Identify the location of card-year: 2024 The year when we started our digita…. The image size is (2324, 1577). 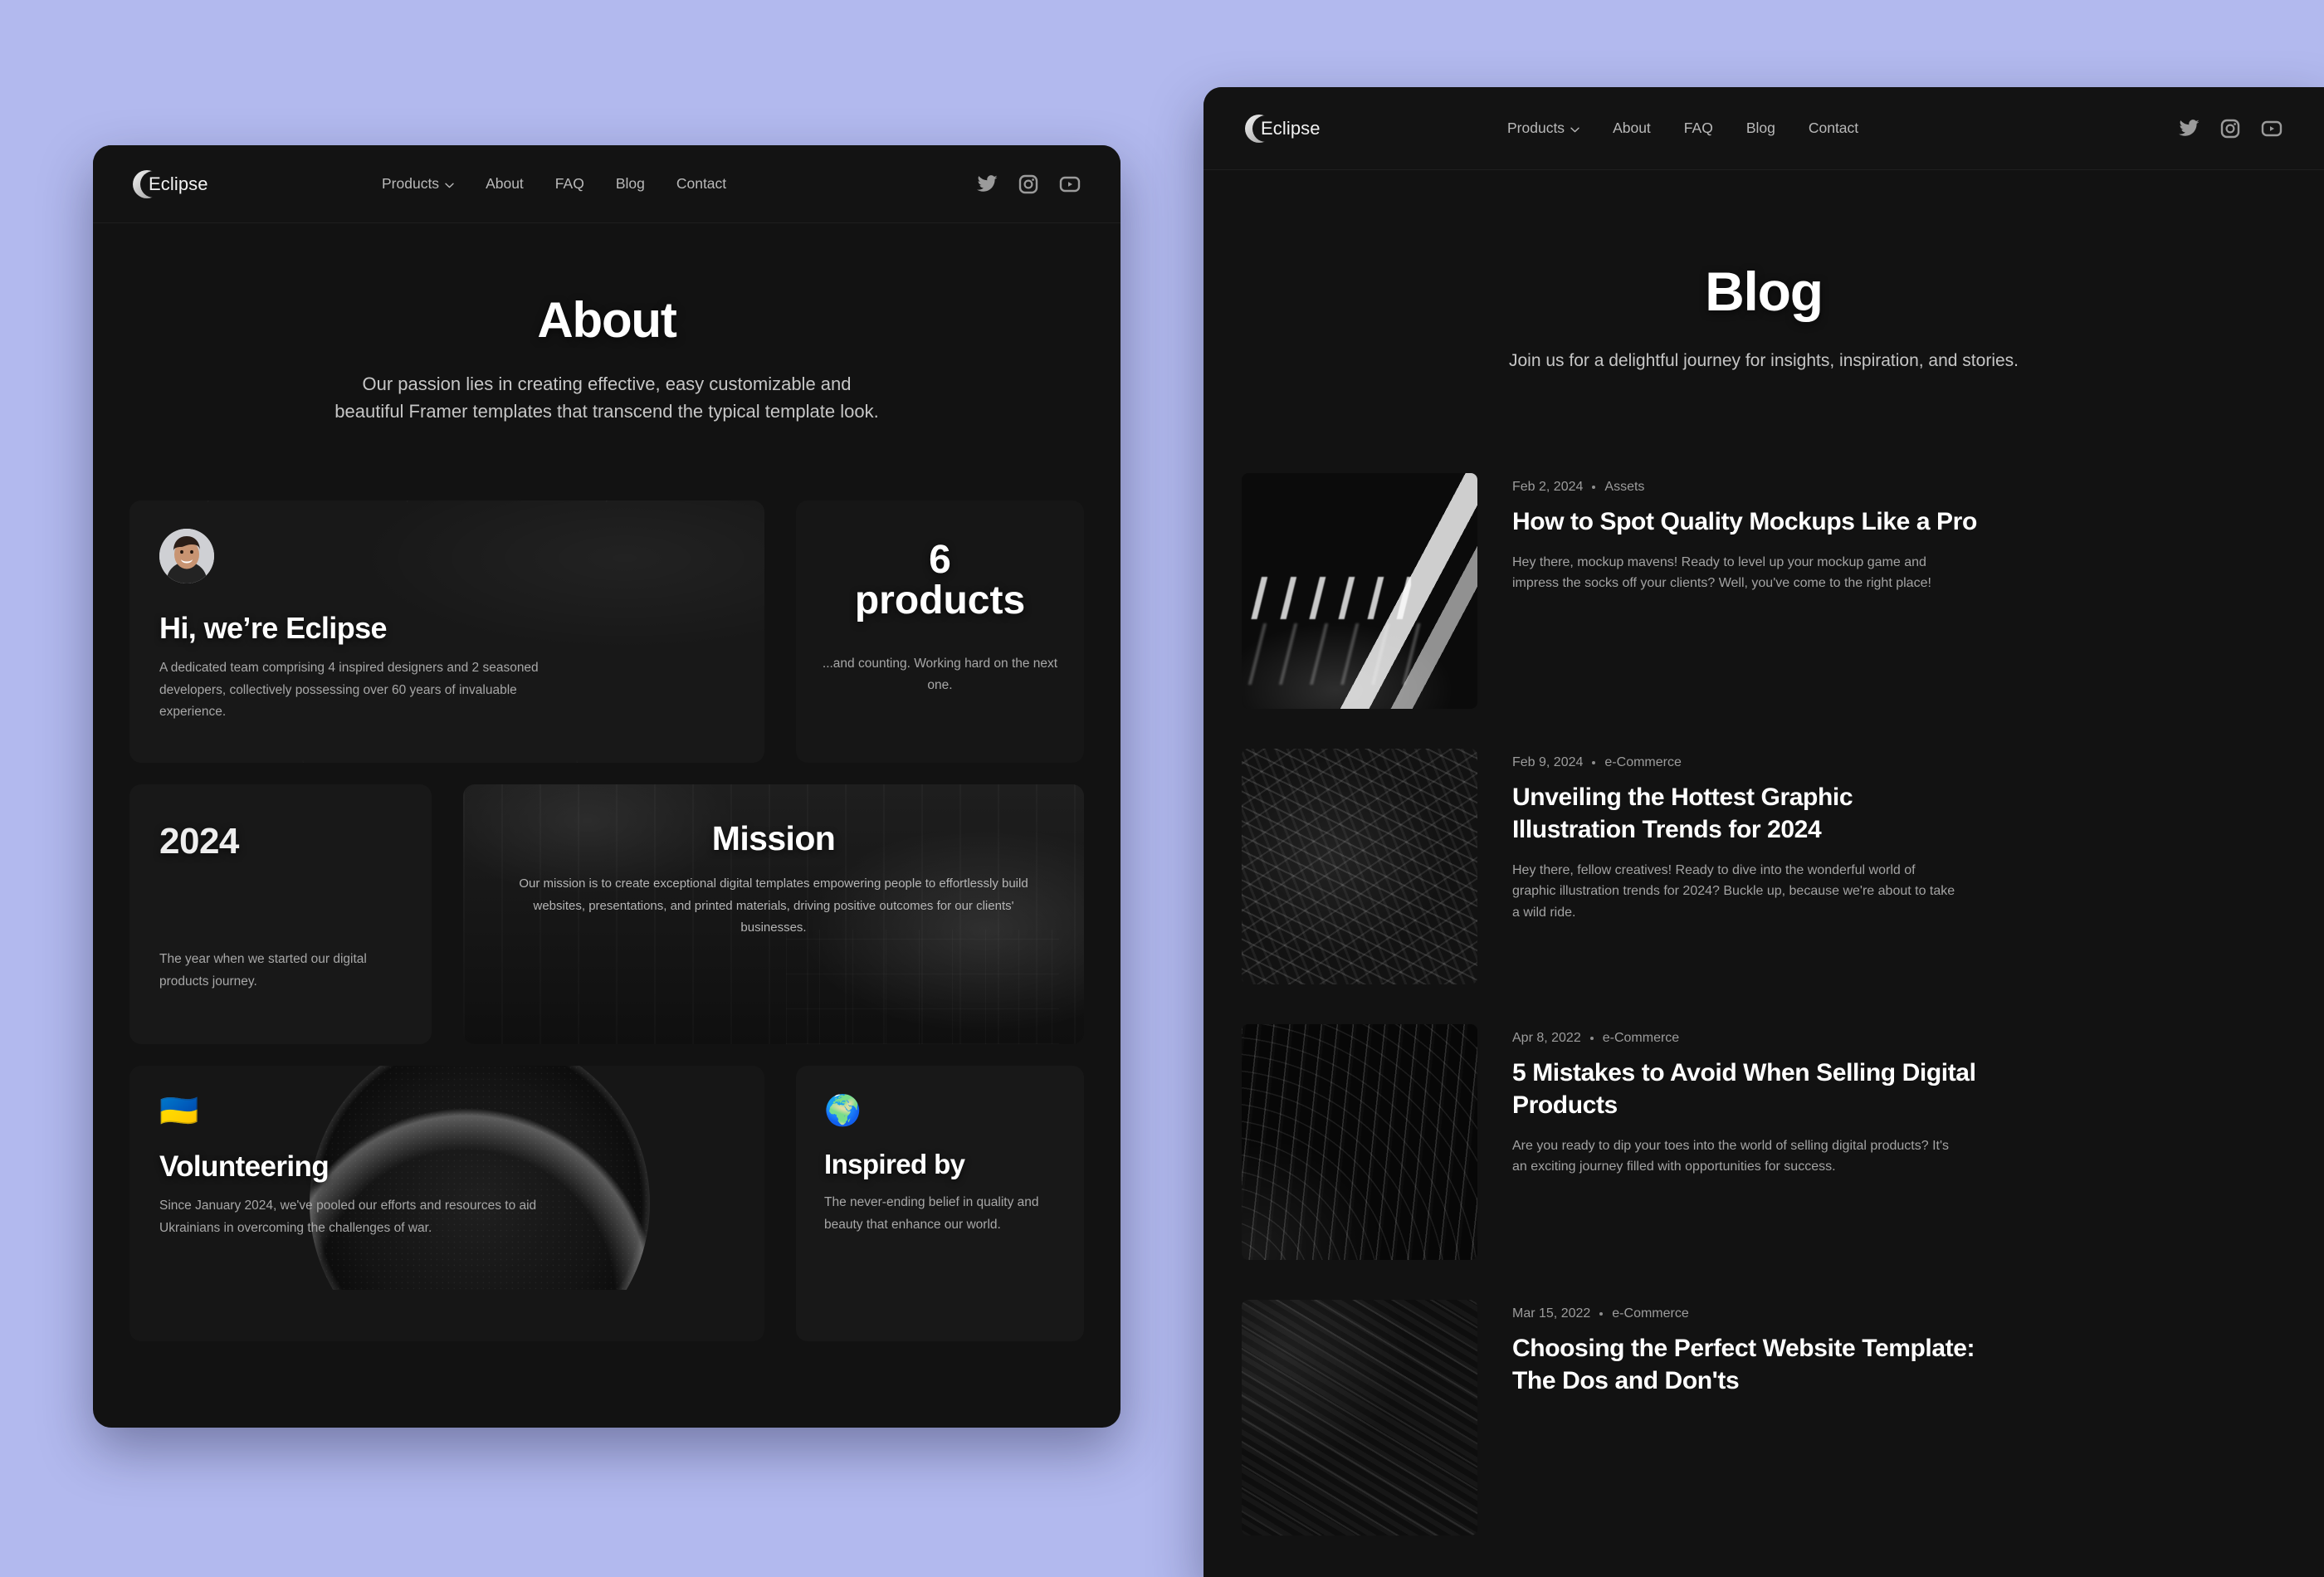
(280, 914).